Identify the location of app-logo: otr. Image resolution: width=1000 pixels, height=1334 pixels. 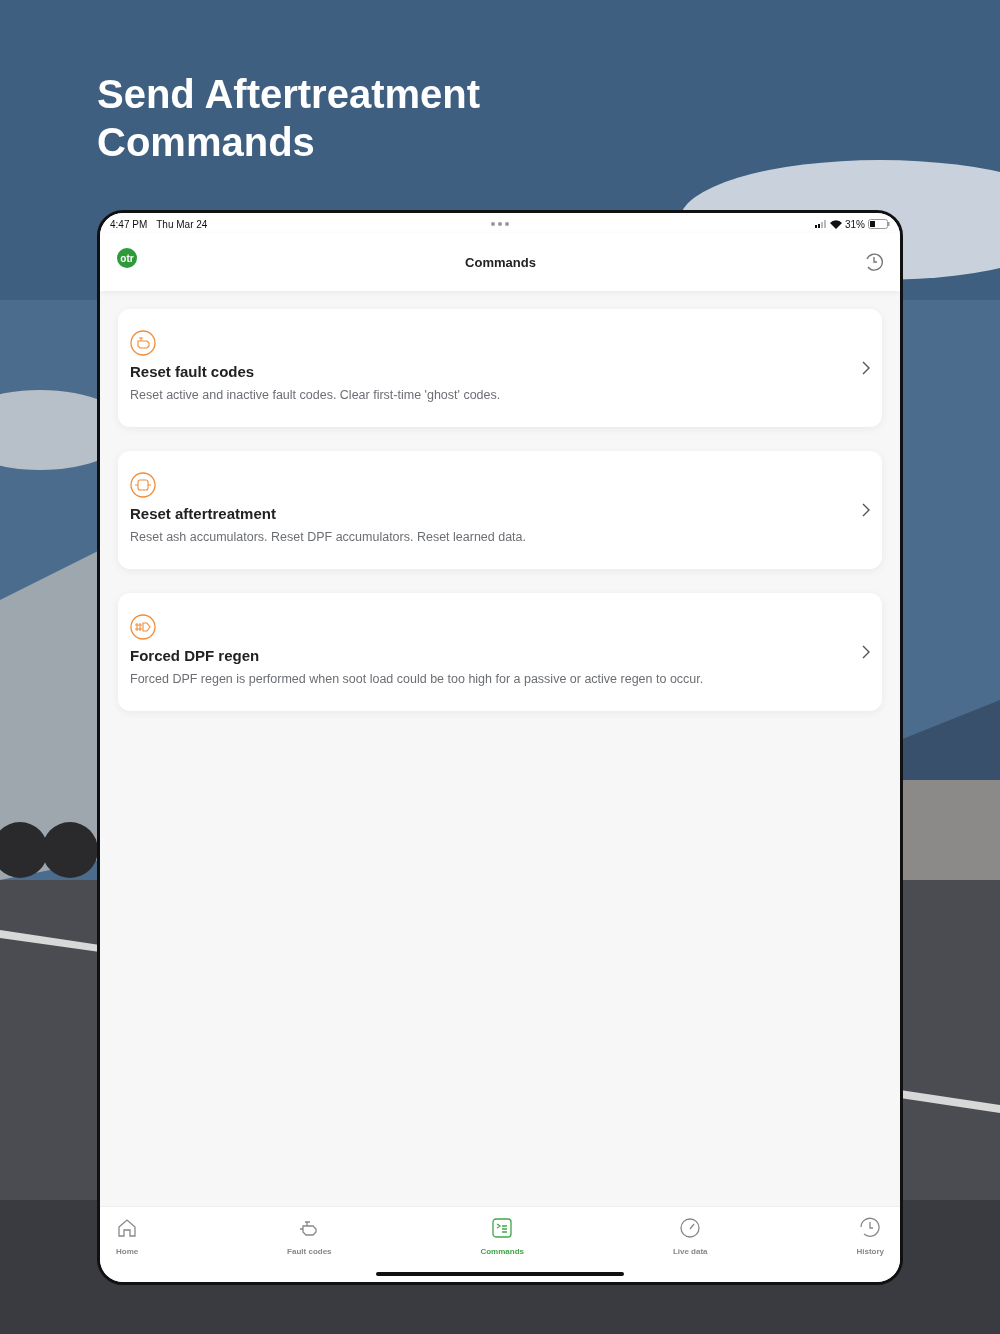
(127, 258).